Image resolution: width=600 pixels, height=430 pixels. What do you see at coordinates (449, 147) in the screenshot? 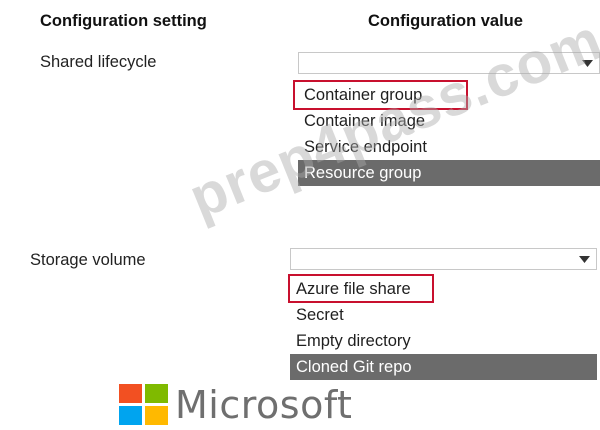
I see `option-service-endpoint: Service endpoint` at bounding box center [449, 147].